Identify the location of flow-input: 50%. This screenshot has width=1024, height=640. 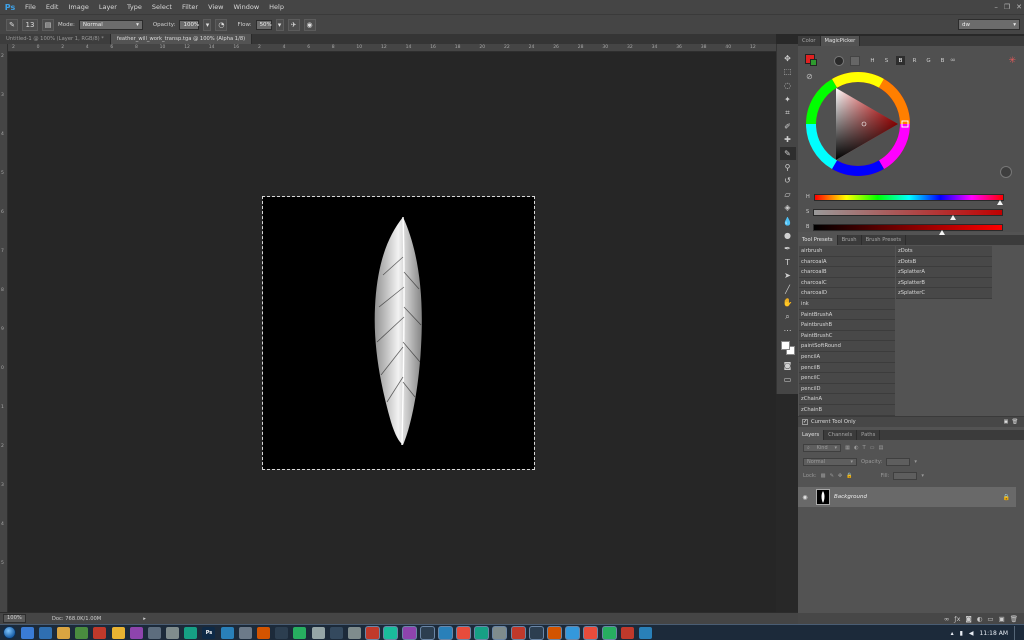
(263, 24).